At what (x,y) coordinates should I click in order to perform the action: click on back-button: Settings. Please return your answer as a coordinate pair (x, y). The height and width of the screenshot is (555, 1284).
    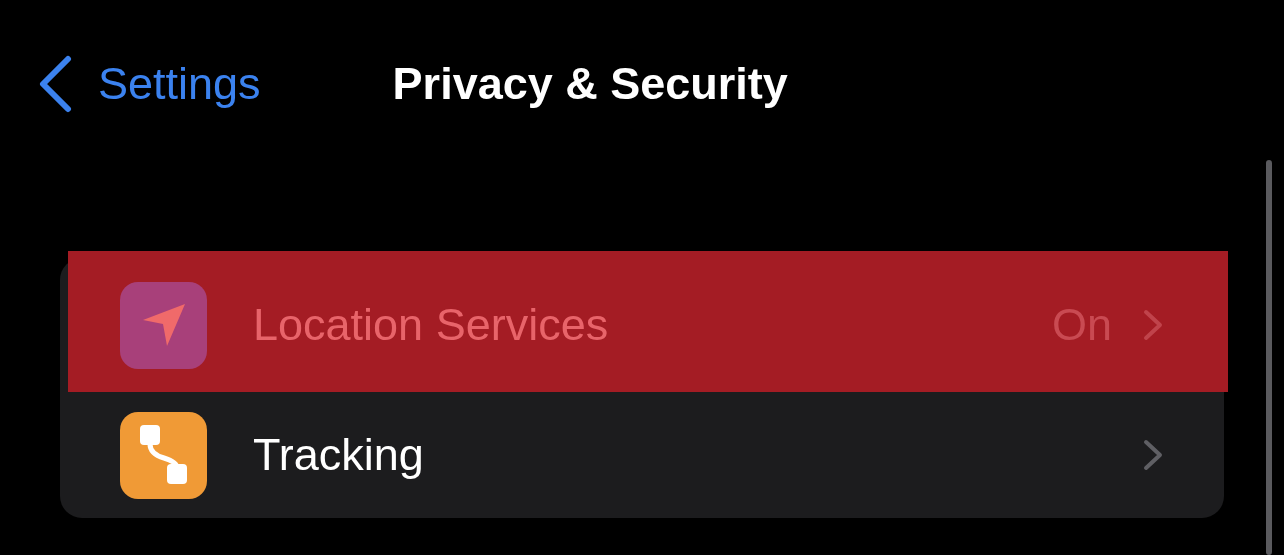
    Looking at the image, I should click on (149, 84).